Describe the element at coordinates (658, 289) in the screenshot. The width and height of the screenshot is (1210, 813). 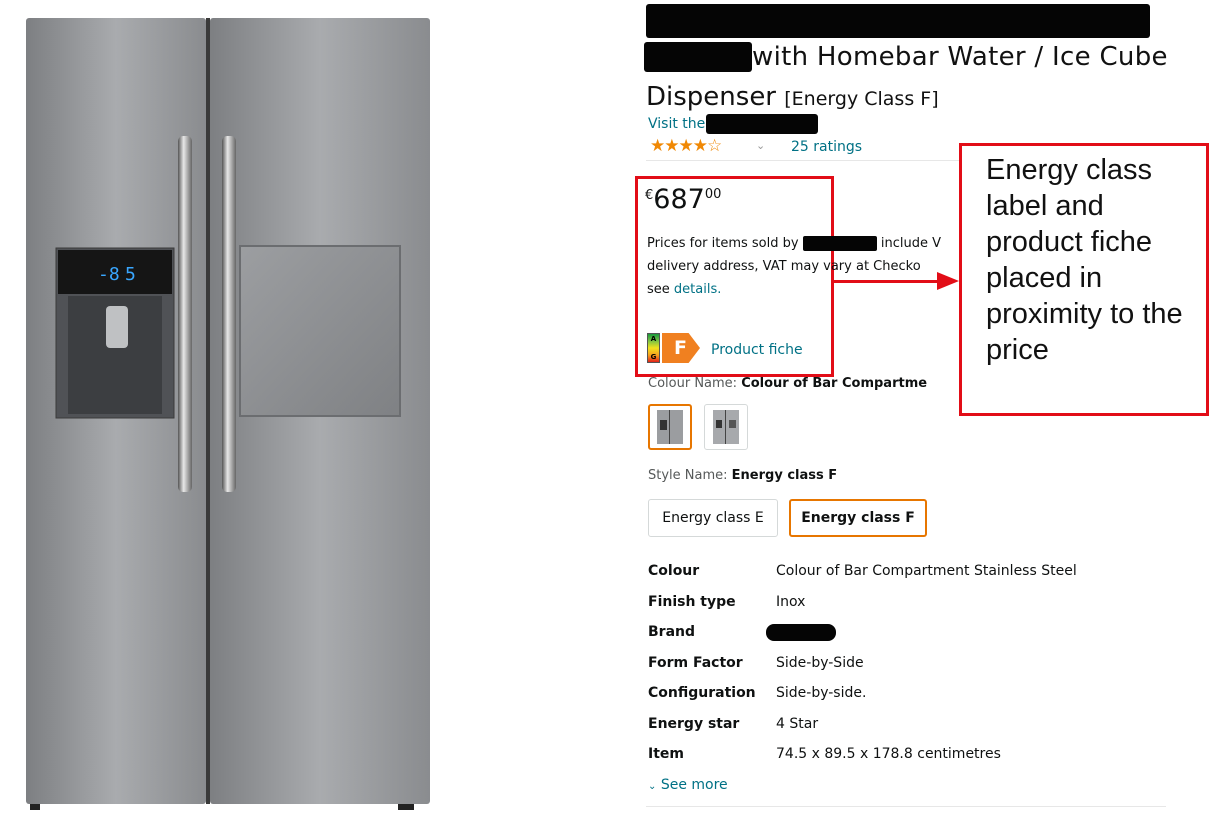
I see `vat-note-l3: see` at that location.